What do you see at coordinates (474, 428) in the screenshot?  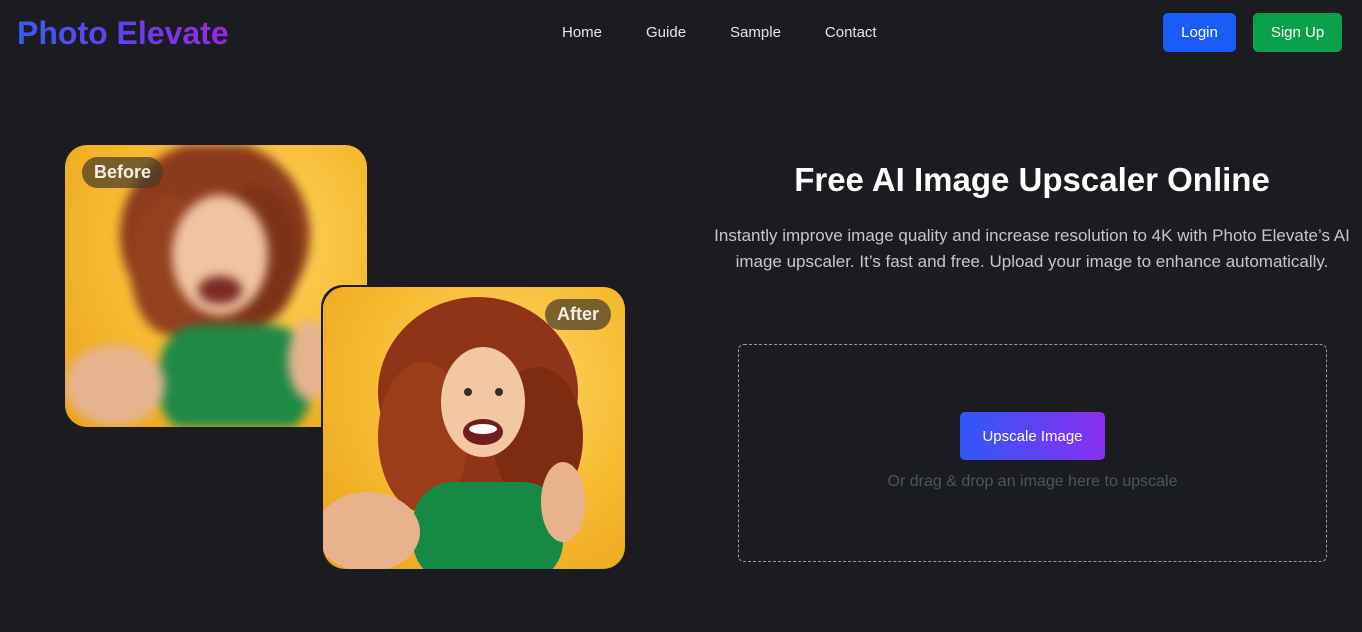 I see `after-image: After` at bounding box center [474, 428].